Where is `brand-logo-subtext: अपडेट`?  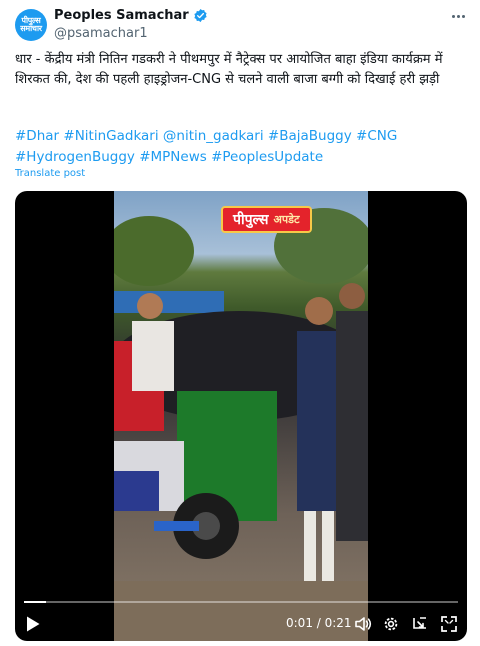 brand-logo-subtext: अपडेट is located at coordinates (286, 219).